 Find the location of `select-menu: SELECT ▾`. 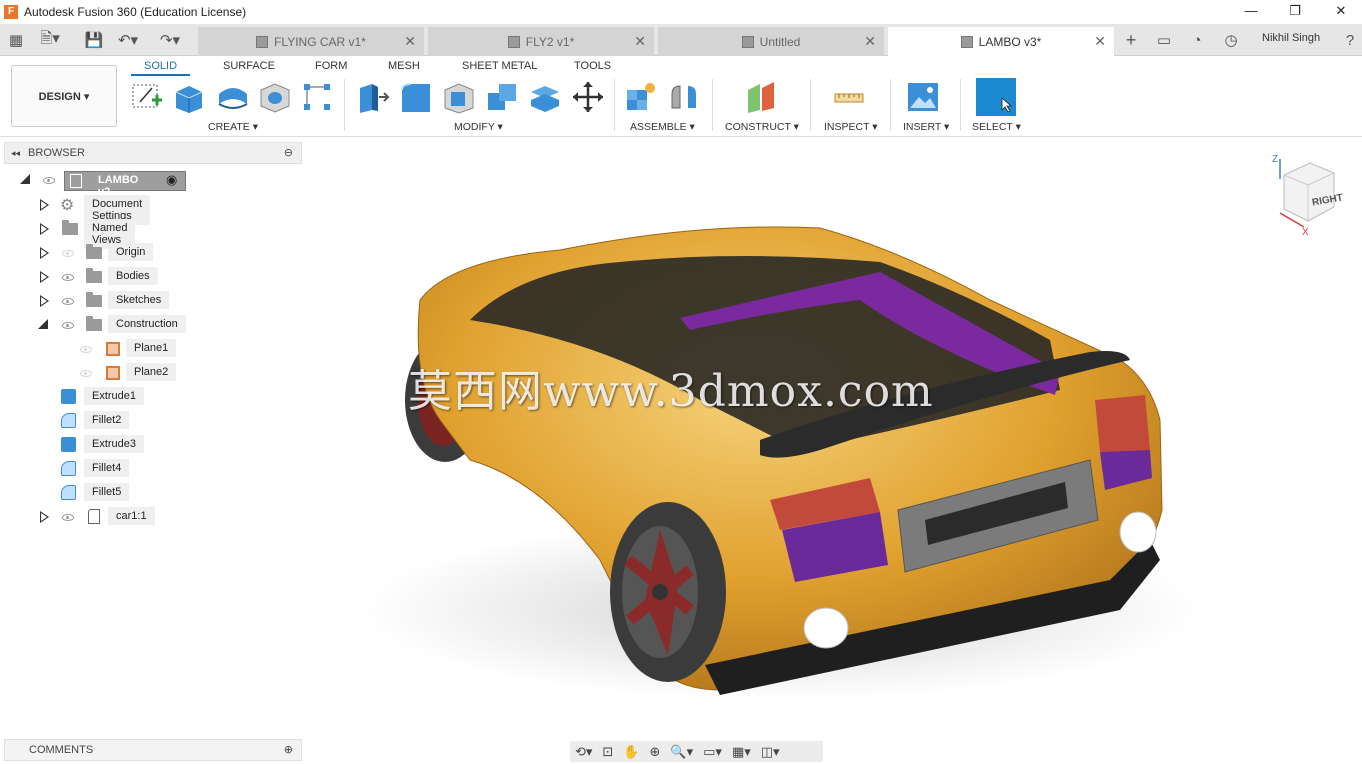

select-menu: SELECT ▾ is located at coordinates (996, 127).